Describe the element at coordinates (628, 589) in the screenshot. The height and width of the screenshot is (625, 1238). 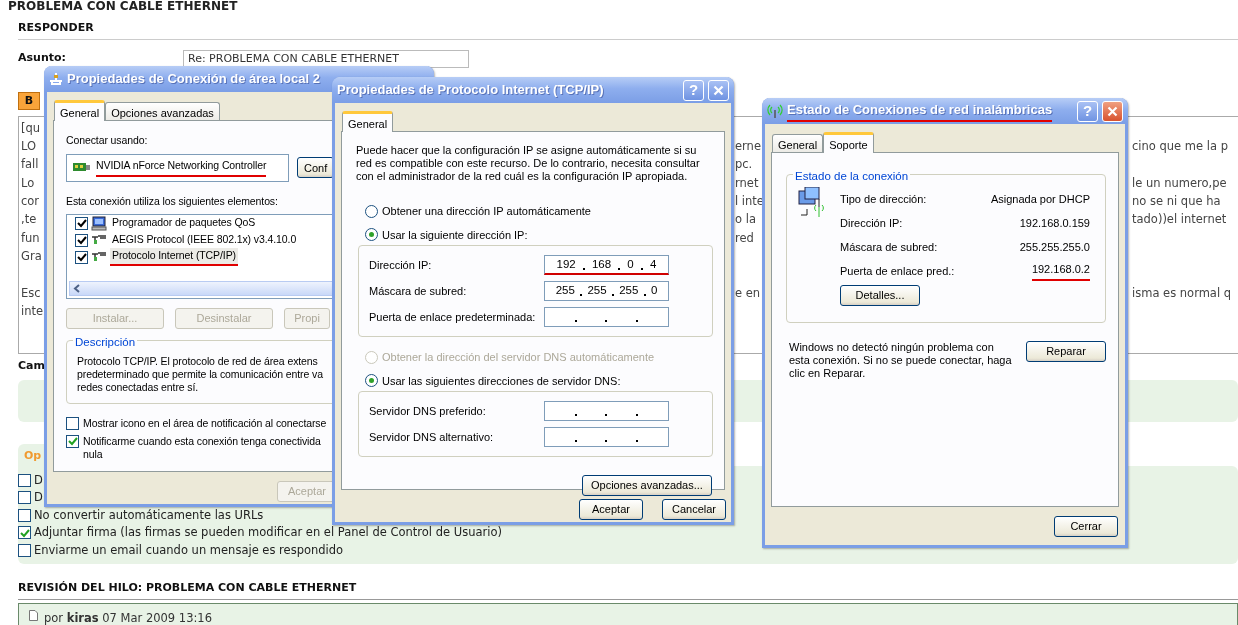
I see `section-heading: REVISIÓN DEL HILO: PROBLEMA CON CABLE ETHERNET` at that location.